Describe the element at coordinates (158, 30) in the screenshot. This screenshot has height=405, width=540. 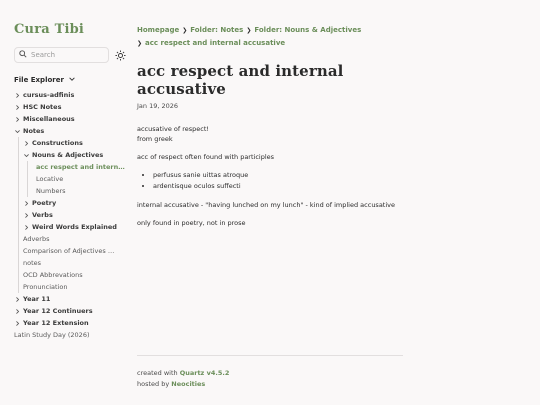
I see `breadcrumb-homepage: Homepage` at that location.